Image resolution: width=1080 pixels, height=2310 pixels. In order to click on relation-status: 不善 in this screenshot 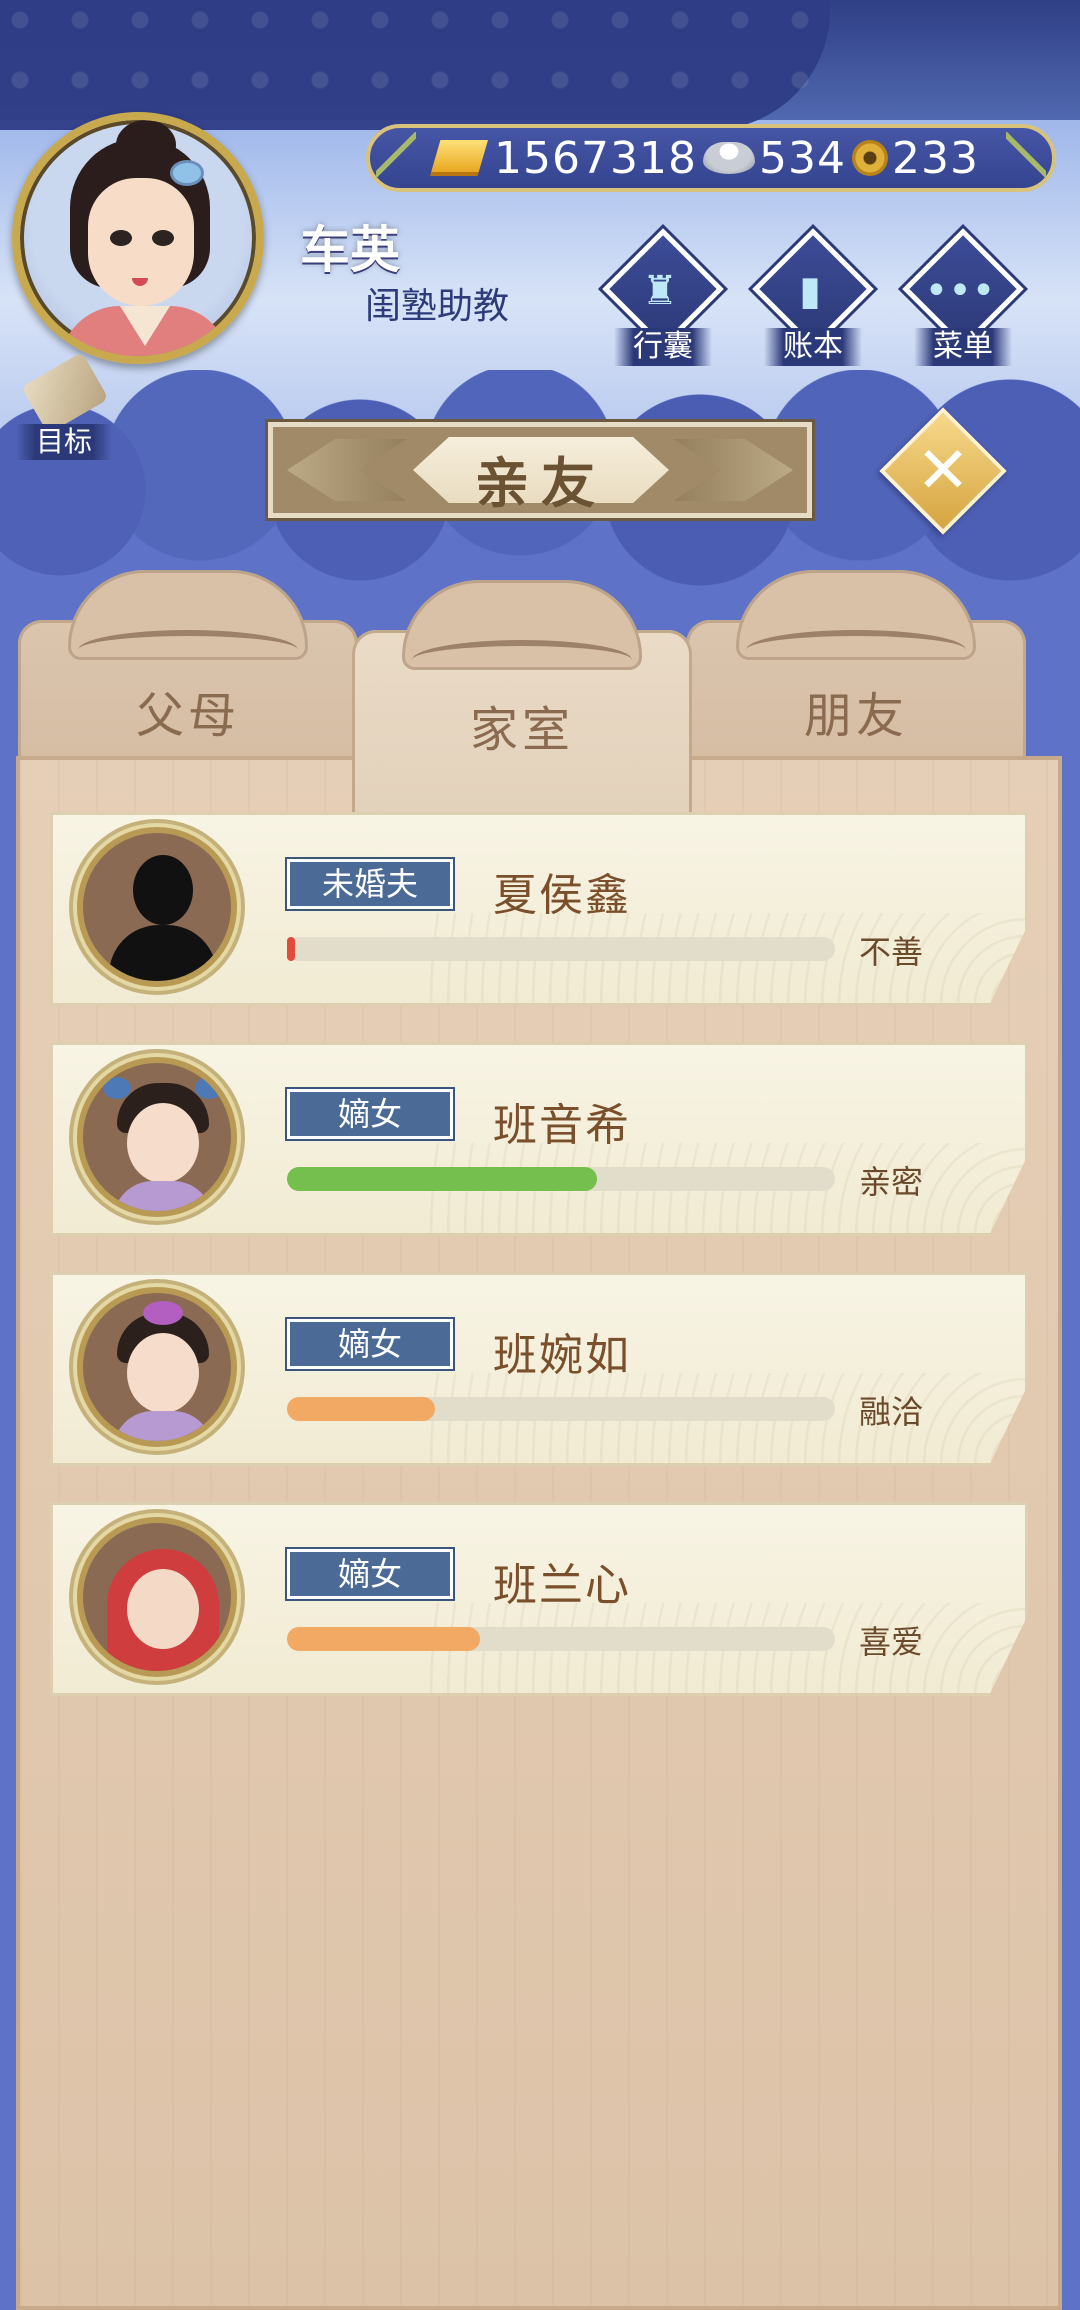, I will do `click(891, 952)`.